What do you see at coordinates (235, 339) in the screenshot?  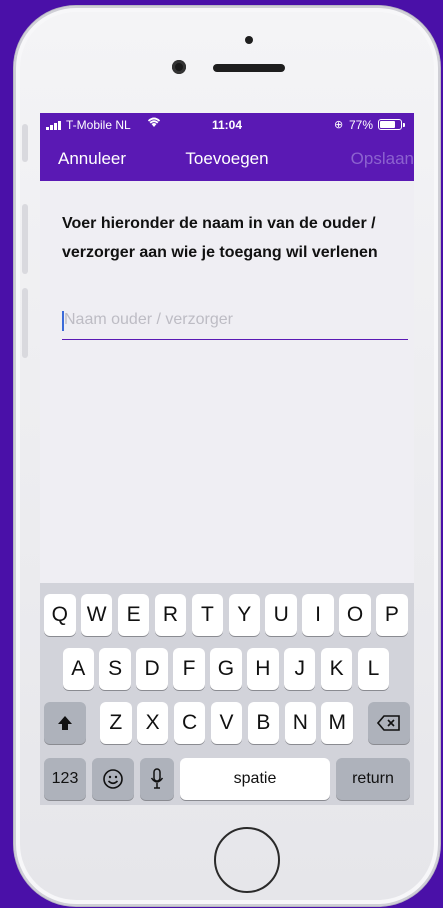 I see `input-underline` at bounding box center [235, 339].